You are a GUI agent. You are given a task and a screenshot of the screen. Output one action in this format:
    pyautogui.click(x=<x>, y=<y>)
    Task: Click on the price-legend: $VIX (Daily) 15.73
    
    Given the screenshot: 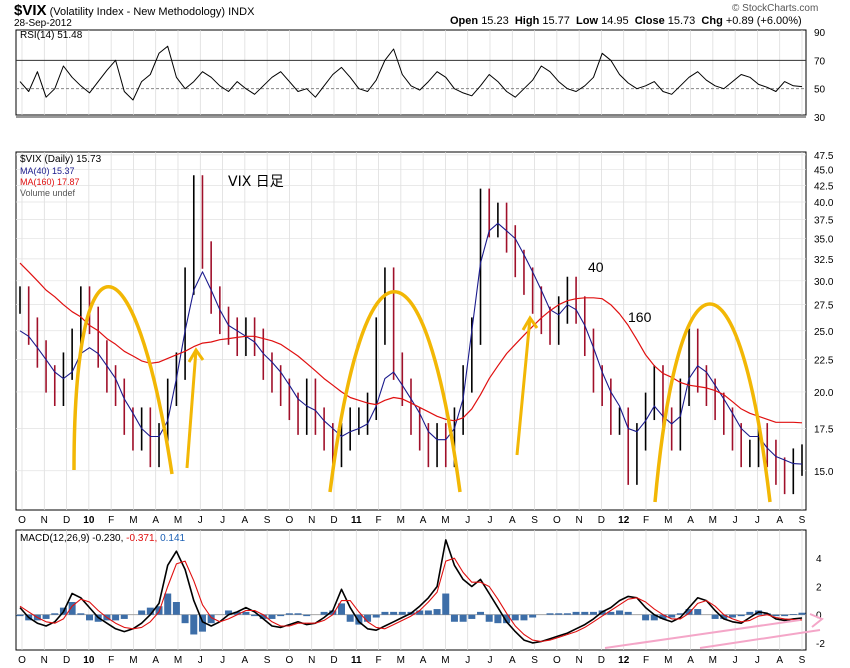 What is the action you would take?
    pyautogui.click(x=61, y=159)
    